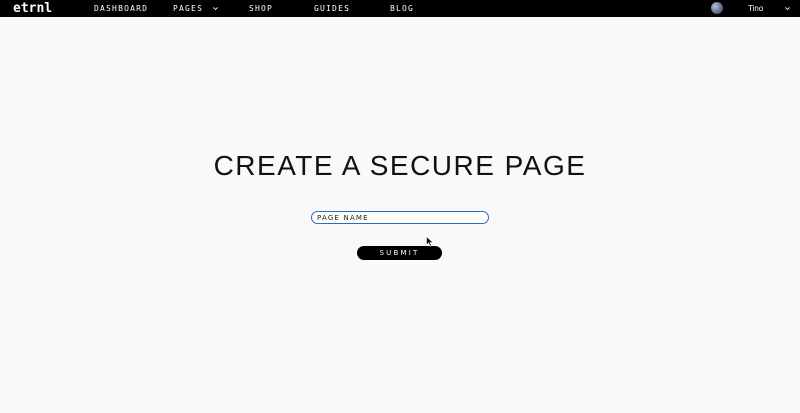 Image resolution: width=800 pixels, height=413 pixels. Describe the element at coordinates (121, 8) in the screenshot. I see `nav-dashboard: DASHBOARD` at that location.